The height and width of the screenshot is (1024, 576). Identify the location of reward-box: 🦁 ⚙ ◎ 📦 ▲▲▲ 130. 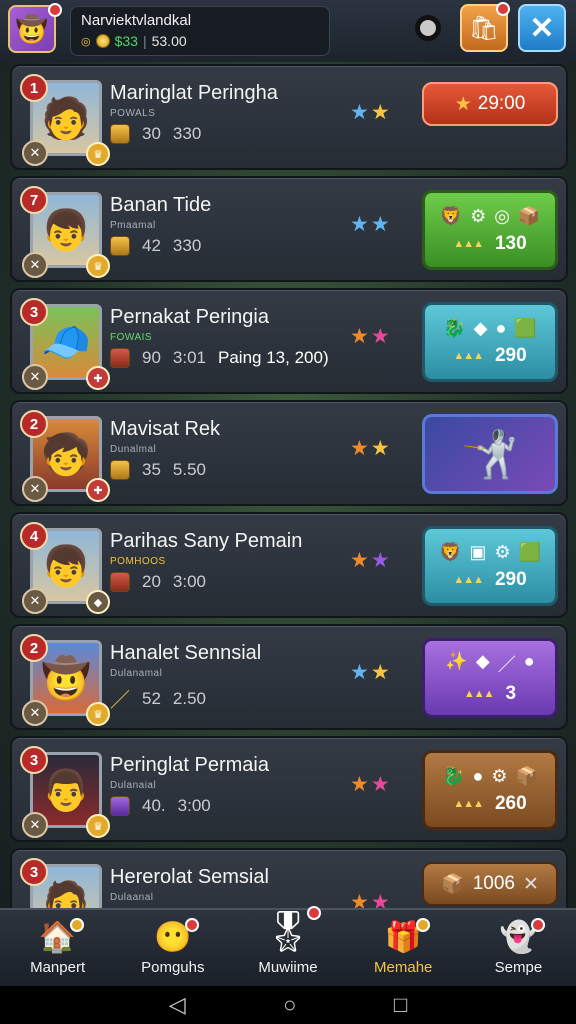
(490, 230).